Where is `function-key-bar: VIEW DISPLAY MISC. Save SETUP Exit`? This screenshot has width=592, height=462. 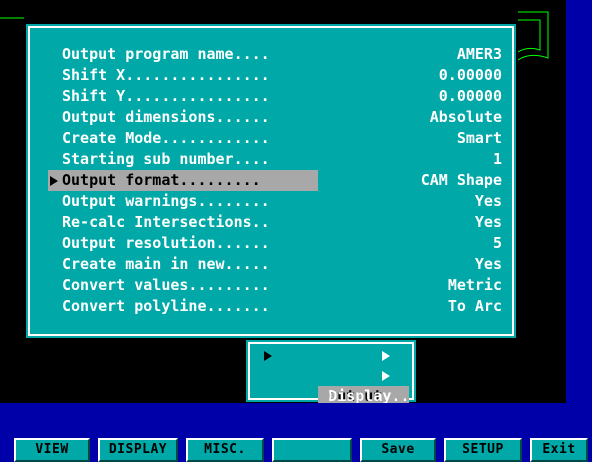 function-key-bar: VIEW DISPLAY MISC. Save SETUP Exit is located at coordinates (296, 432).